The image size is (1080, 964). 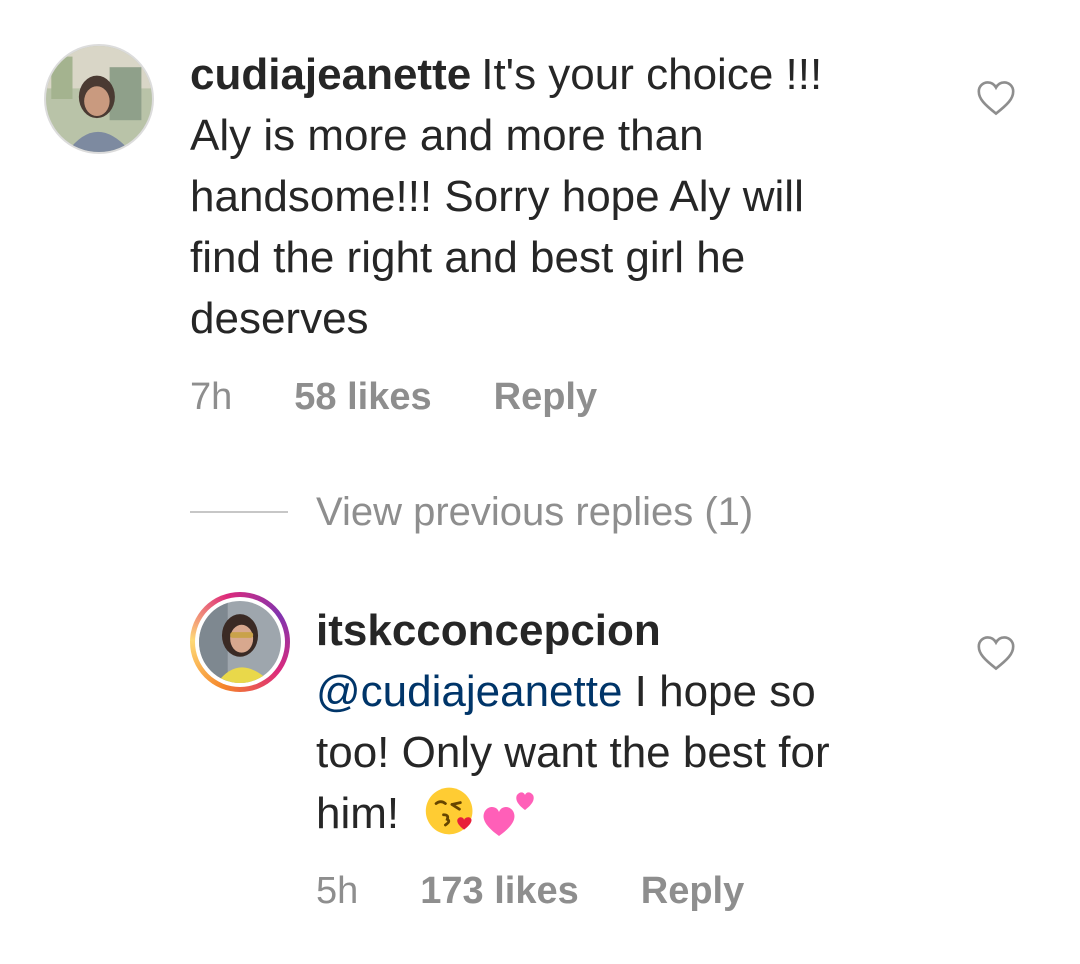 What do you see at coordinates (499, 891) in the screenshot?
I see `likes-count-link: 173 likes` at bounding box center [499, 891].